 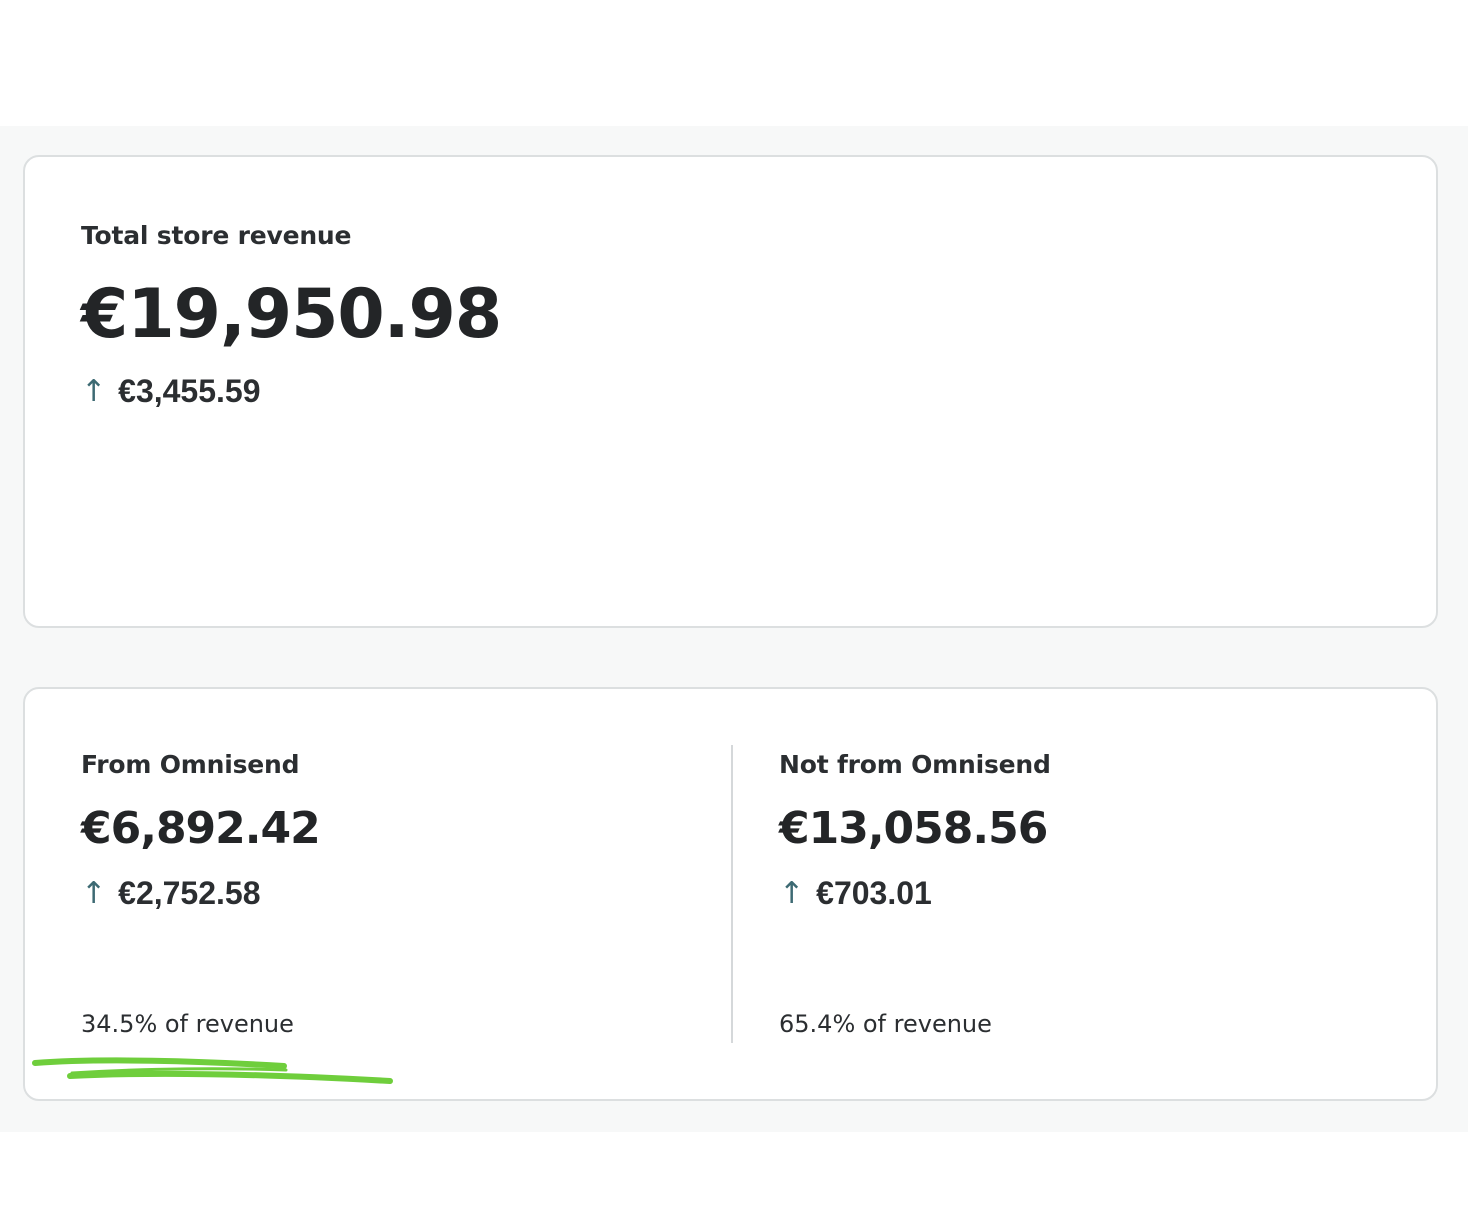 I want to click on total-revenue-label: Total store revenue, so click(x=216, y=235).